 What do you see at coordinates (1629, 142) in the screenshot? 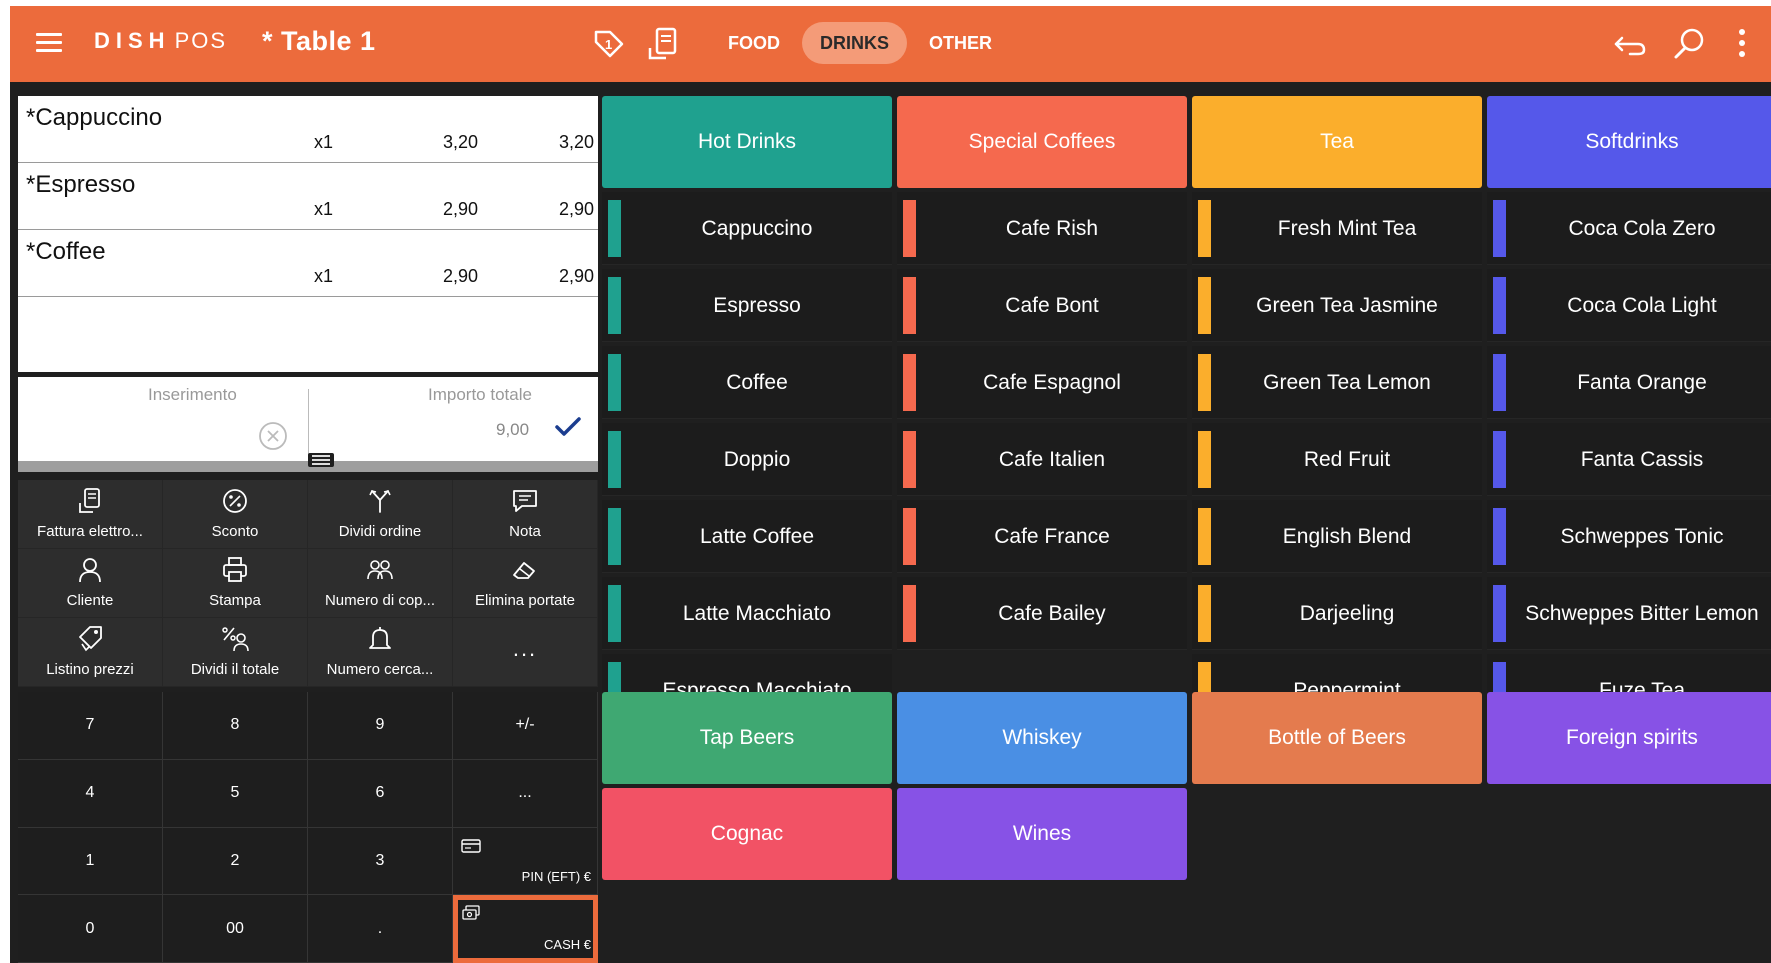
I see `category-header: Softdrinks` at bounding box center [1629, 142].